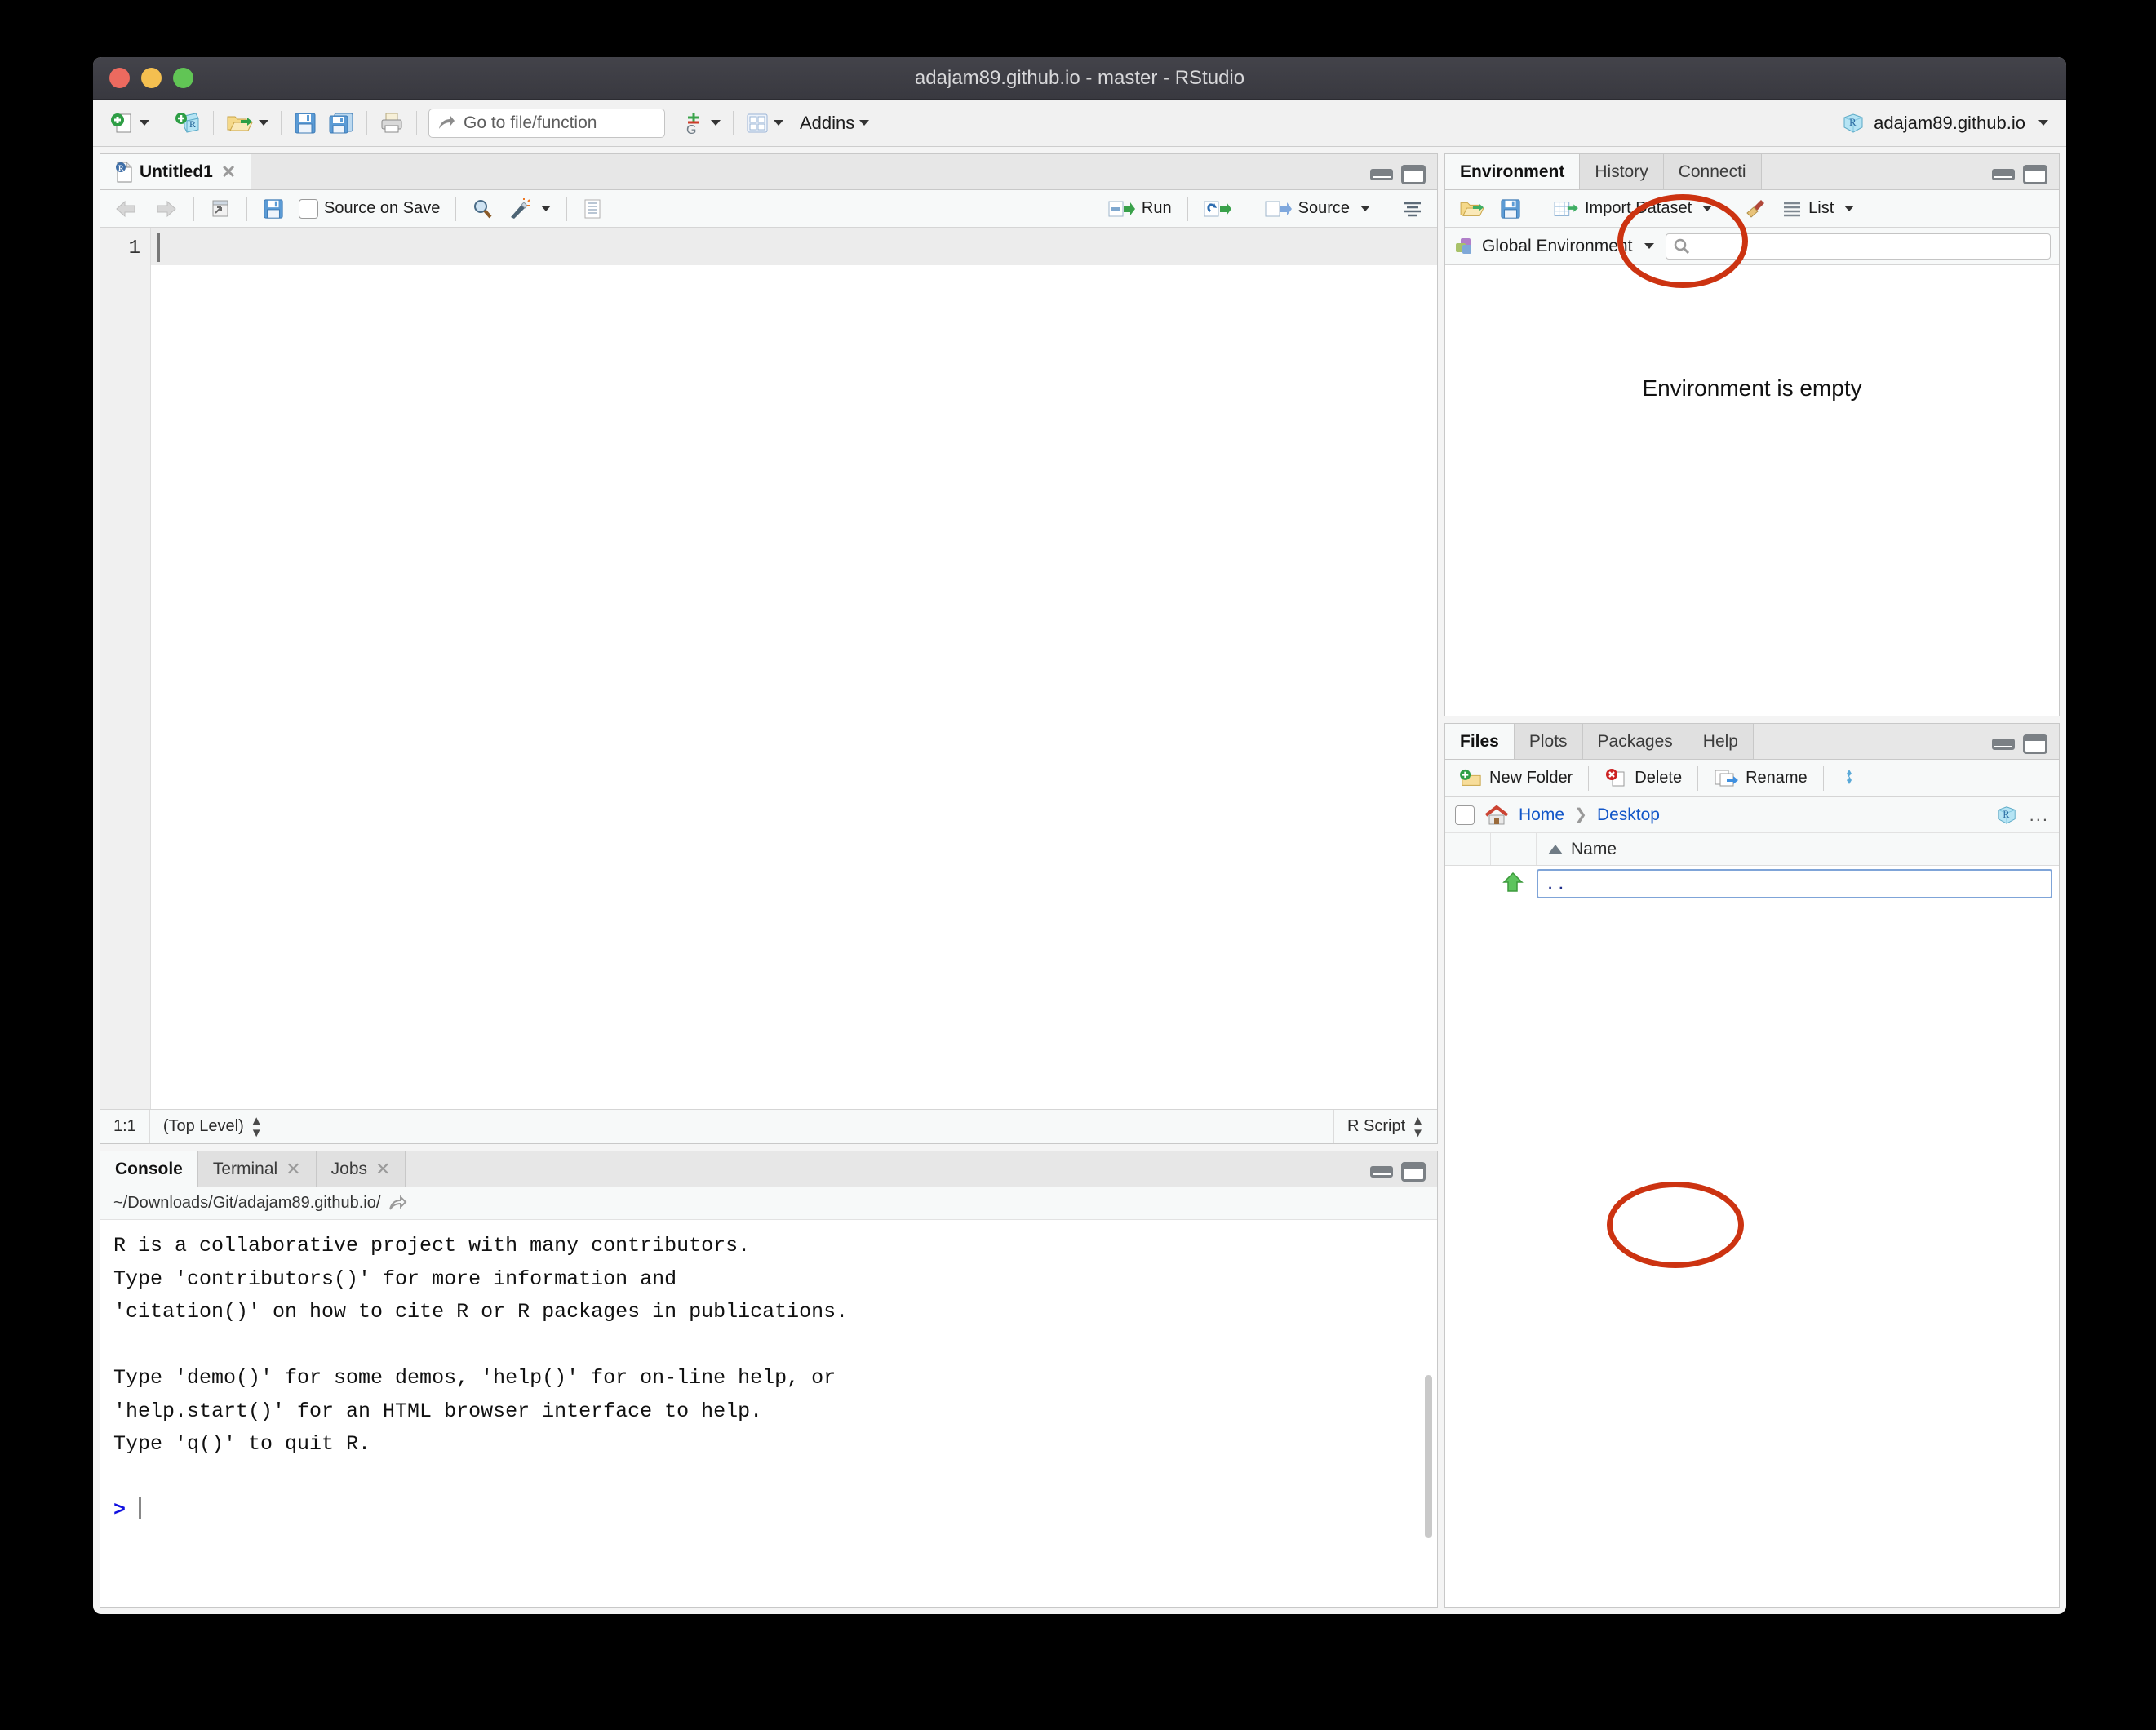 This screenshot has width=2156, height=1730. What do you see at coordinates (1510, 209) in the screenshot?
I see `save-workspace-button` at bounding box center [1510, 209].